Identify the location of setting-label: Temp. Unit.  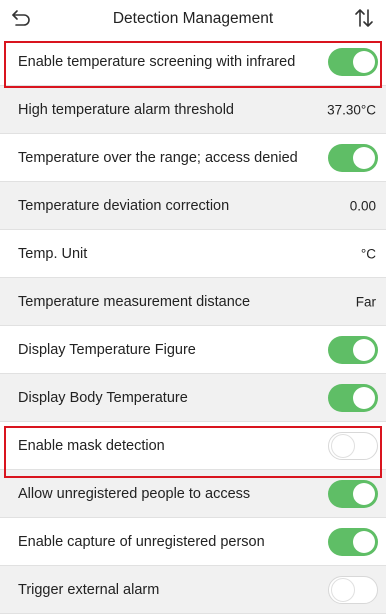
(53, 253).